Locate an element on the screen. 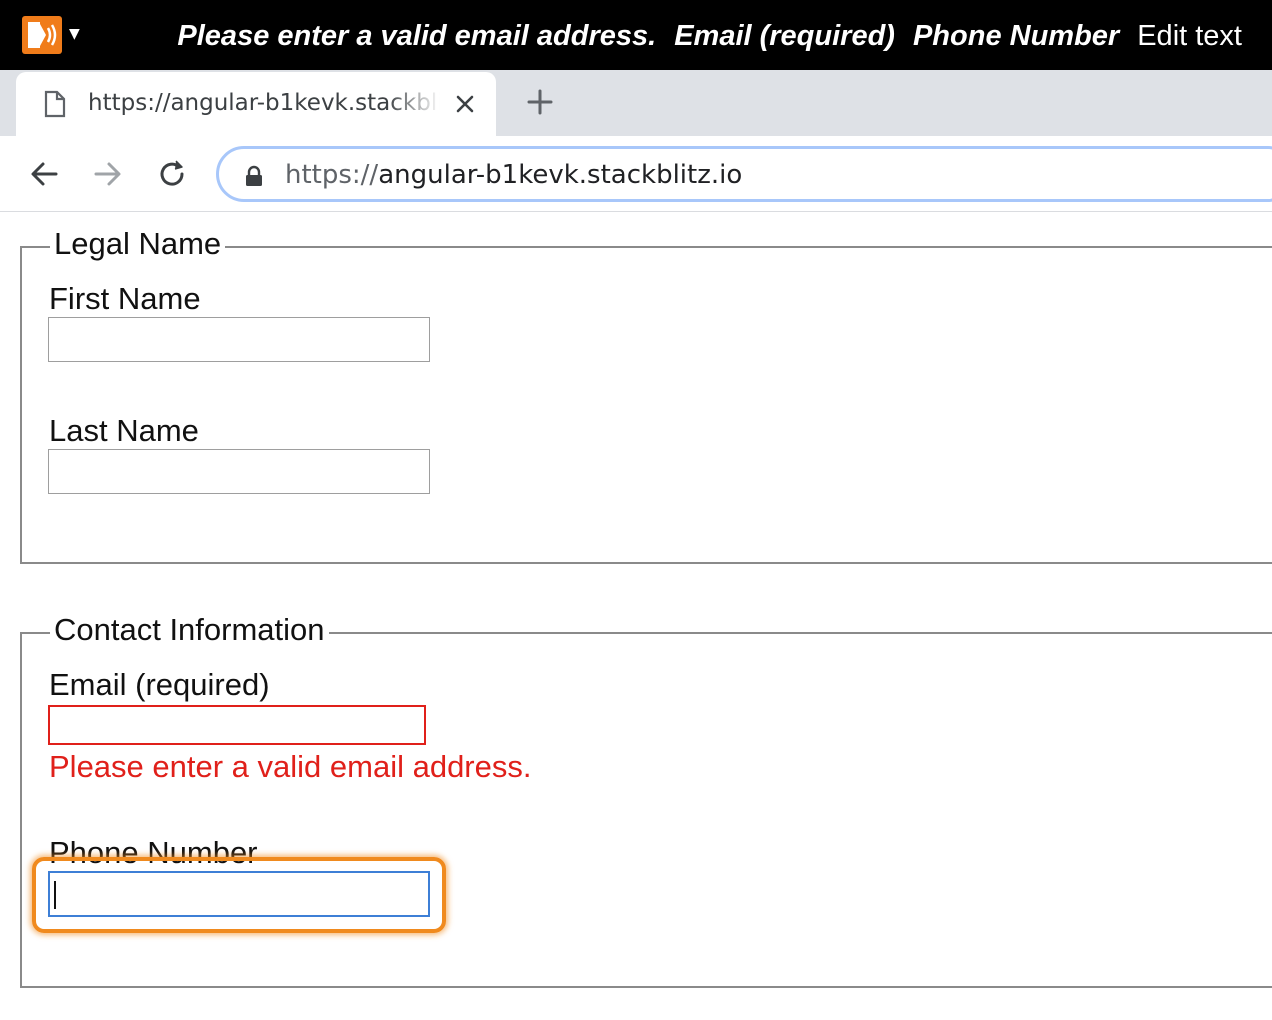 The image size is (1272, 1020). new-tab-icon is located at coordinates (540, 102).